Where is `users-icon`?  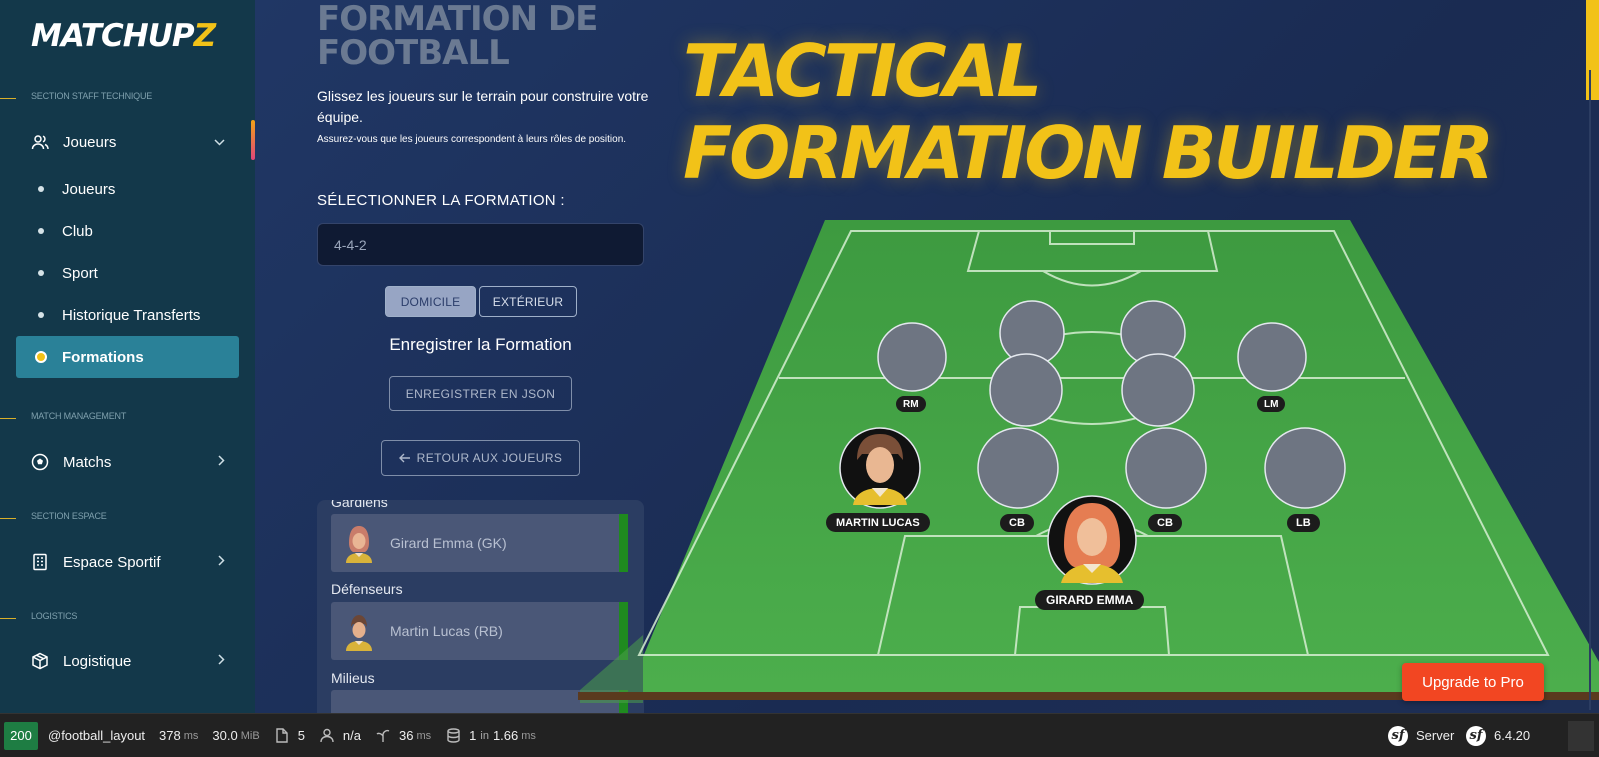
users-icon is located at coordinates (40, 142).